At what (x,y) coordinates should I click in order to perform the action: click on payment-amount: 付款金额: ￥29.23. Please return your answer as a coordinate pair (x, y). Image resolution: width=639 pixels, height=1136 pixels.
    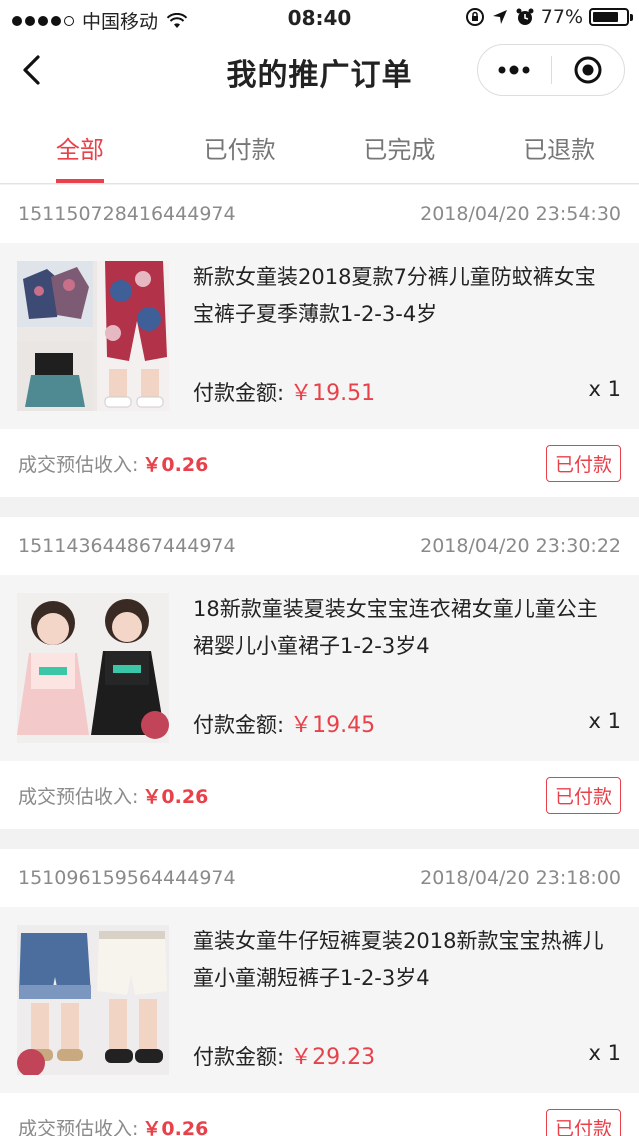
    Looking at the image, I should click on (284, 1055).